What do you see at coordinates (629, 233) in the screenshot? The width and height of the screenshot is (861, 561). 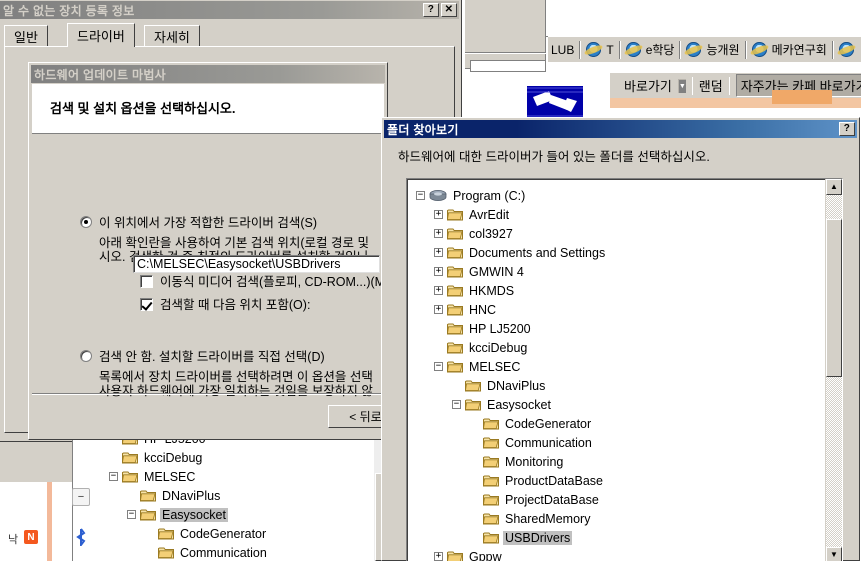 I see `tree-item: + col3927` at bounding box center [629, 233].